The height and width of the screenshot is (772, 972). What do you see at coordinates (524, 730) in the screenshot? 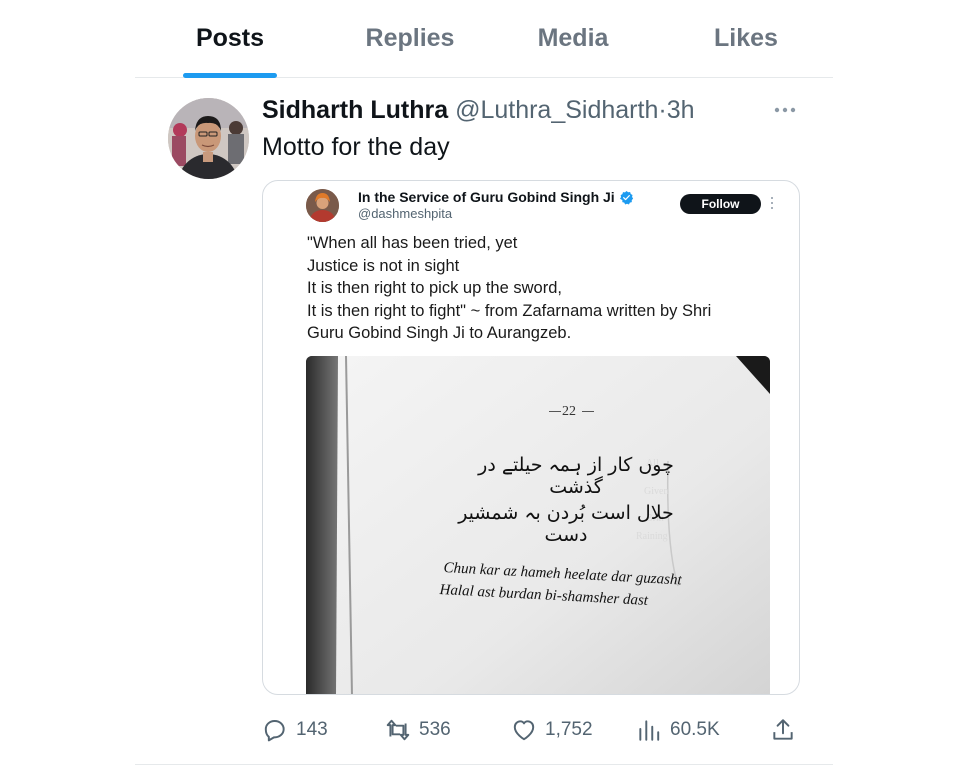
I see `heart-icon` at bounding box center [524, 730].